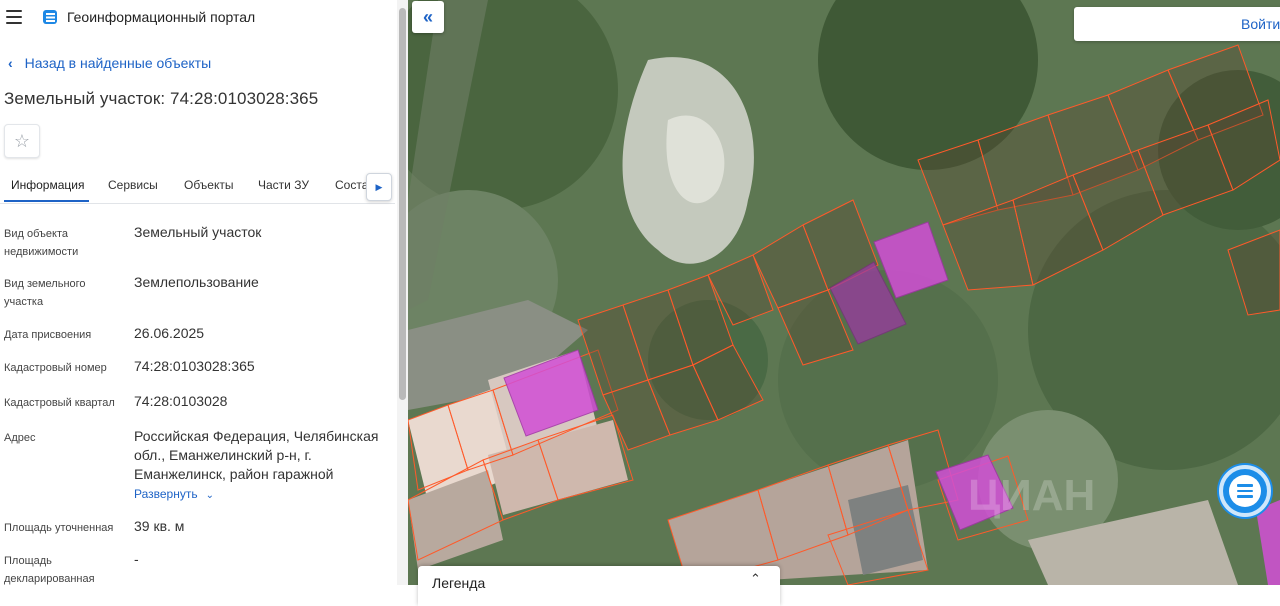  I want to click on active-tab-indicator, so click(46, 201).